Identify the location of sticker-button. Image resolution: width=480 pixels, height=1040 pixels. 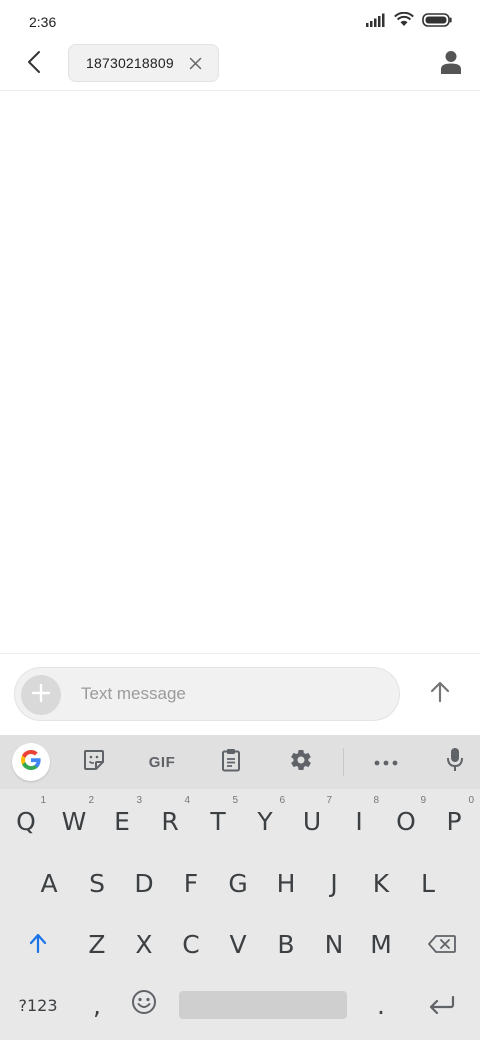
(94, 762).